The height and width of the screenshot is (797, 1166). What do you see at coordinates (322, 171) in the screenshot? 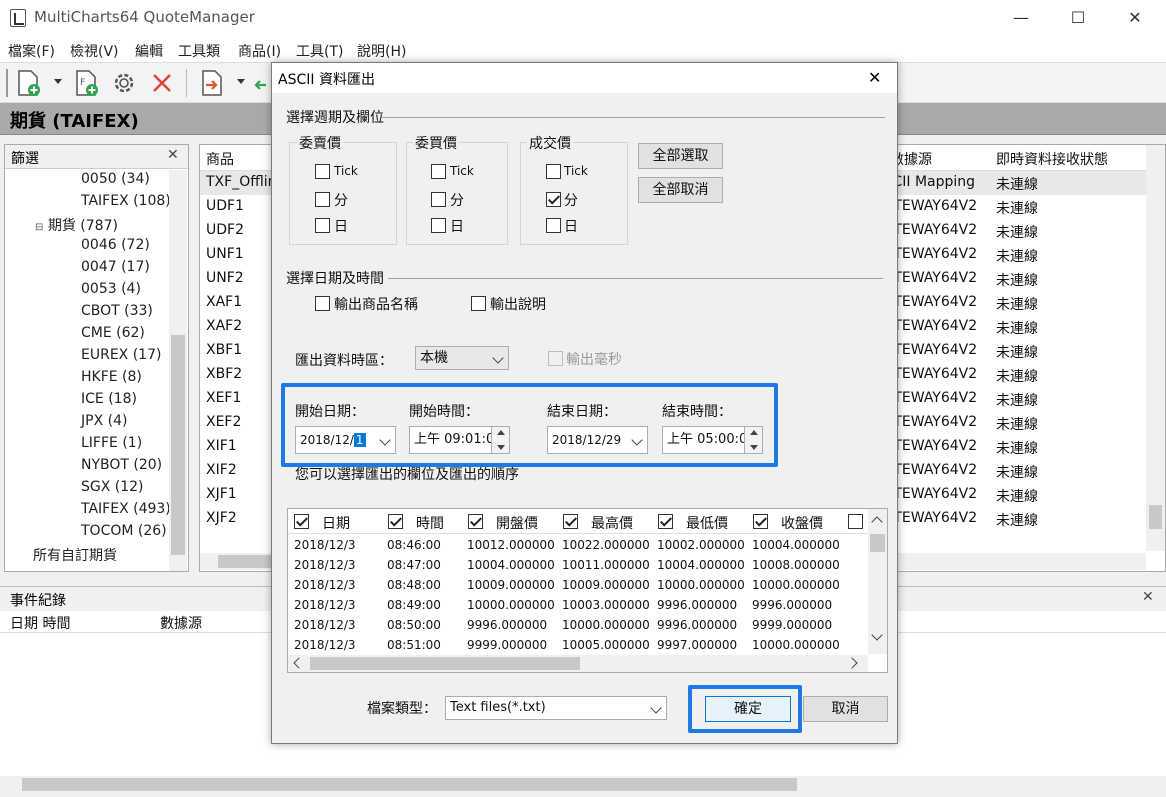
I see `ask-tick-checkbox` at bounding box center [322, 171].